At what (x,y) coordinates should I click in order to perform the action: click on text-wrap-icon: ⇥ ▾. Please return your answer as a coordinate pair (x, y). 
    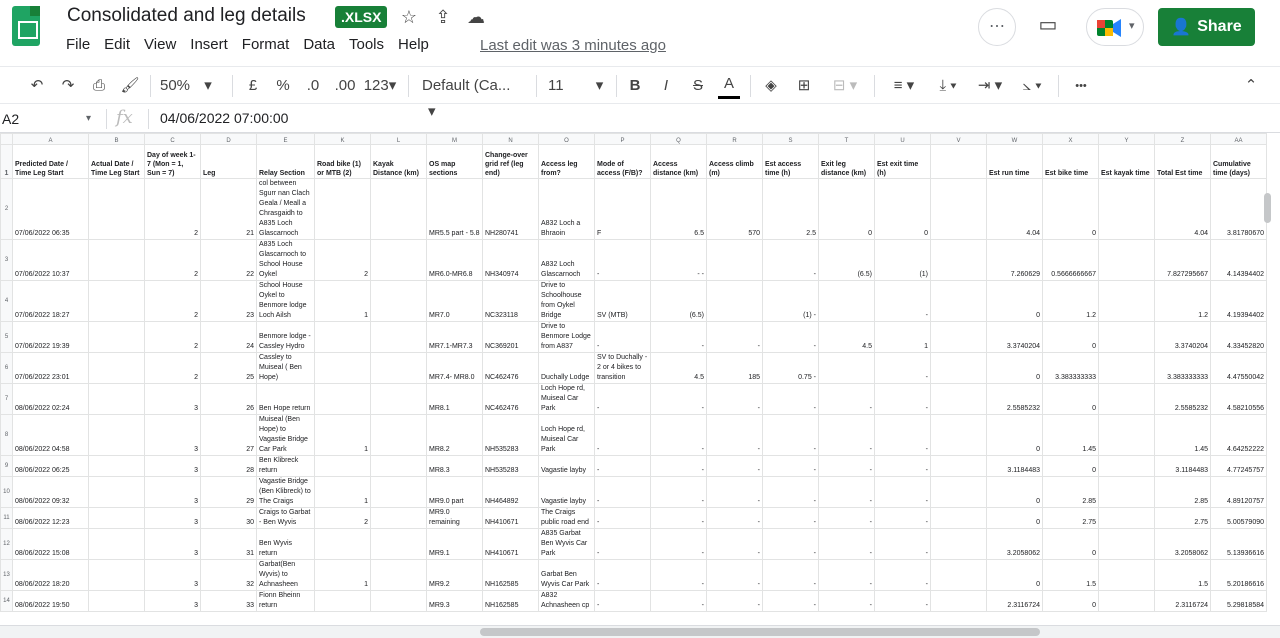
    Looking at the image, I should click on (990, 86).